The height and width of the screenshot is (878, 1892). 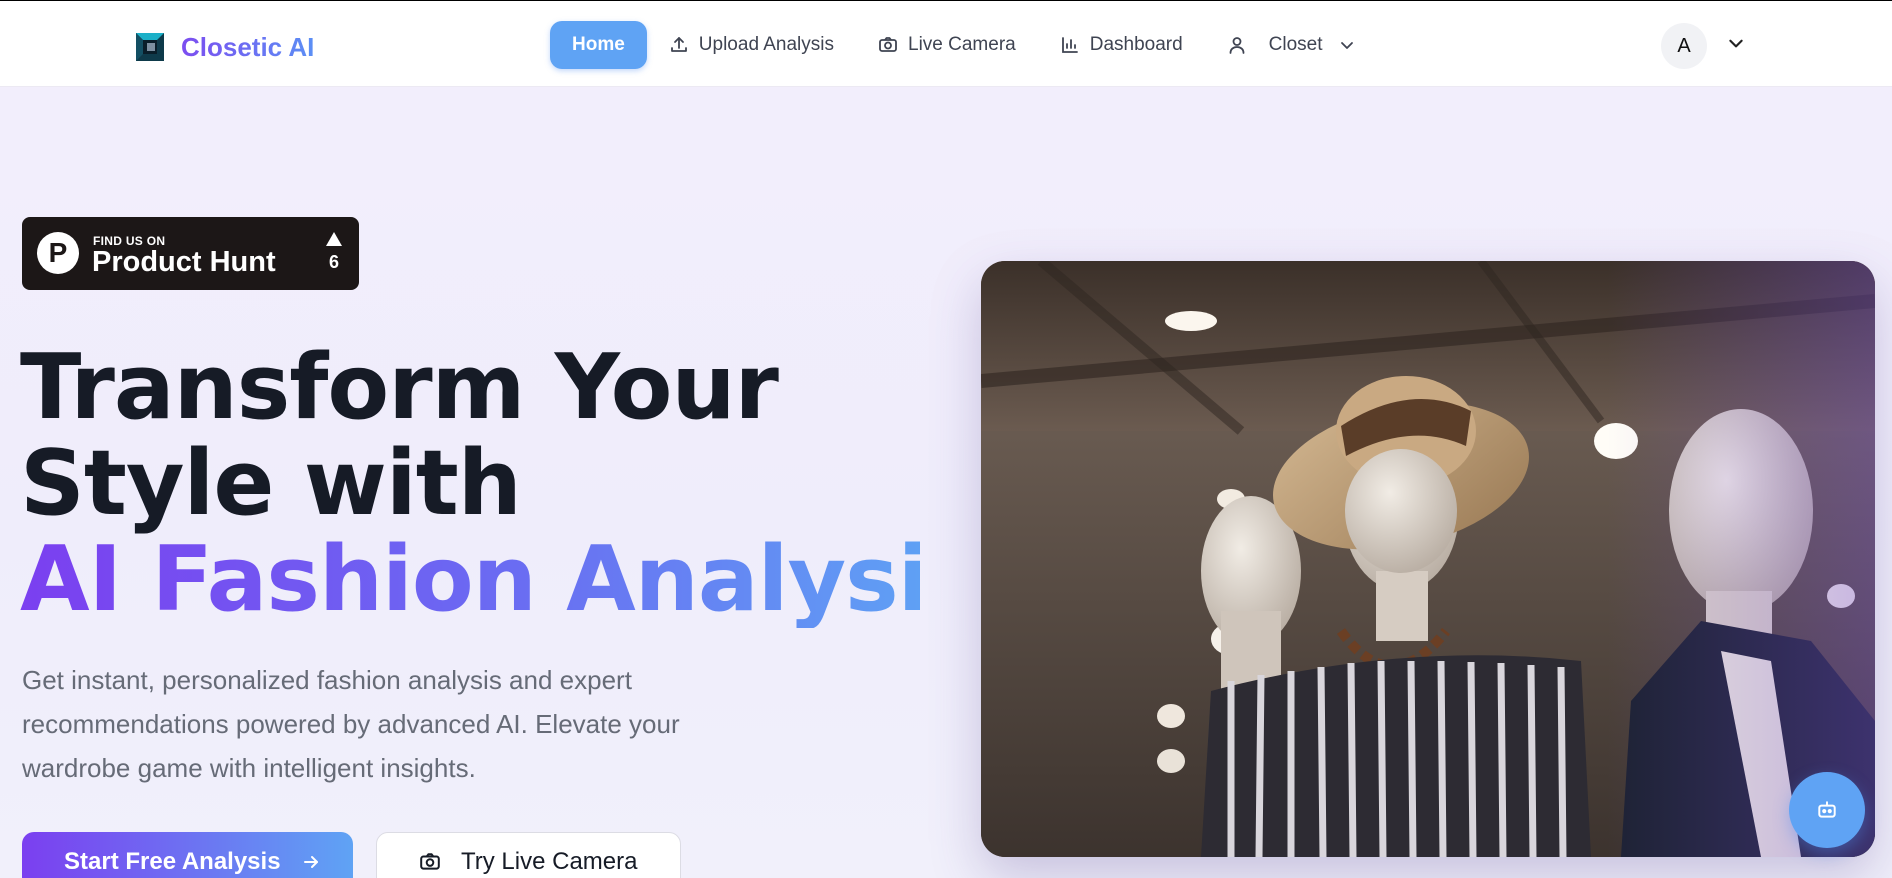 I want to click on upload-icon, so click(x=678, y=44).